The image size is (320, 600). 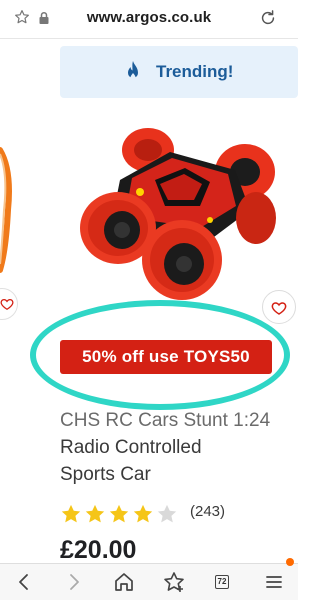 I want to click on bookmarks-star-icon, so click(x=174, y=582).